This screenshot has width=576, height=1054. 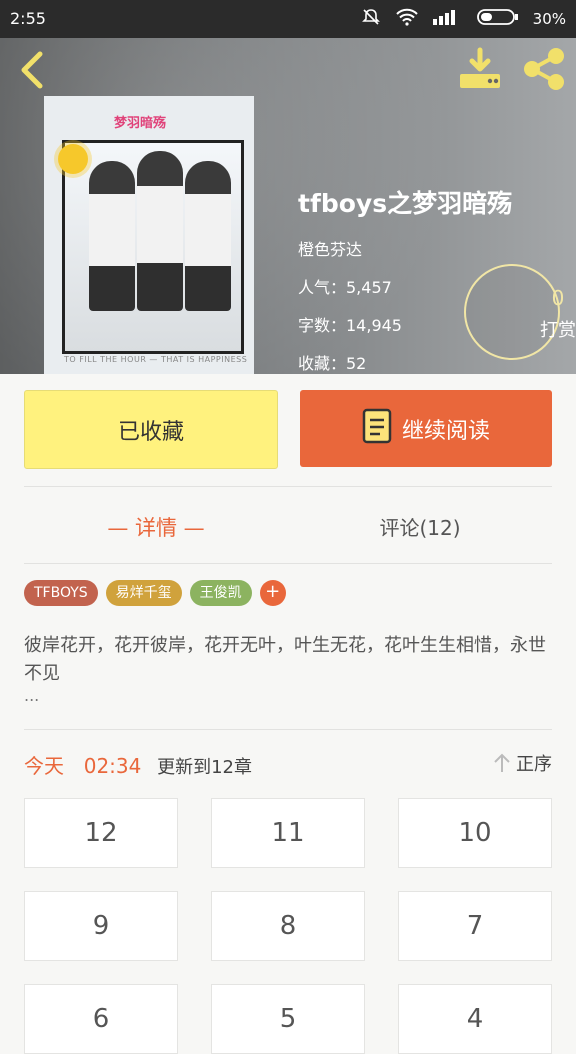 I want to click on continue-reading-button: 继续阅读, so click(x=426, y=428).